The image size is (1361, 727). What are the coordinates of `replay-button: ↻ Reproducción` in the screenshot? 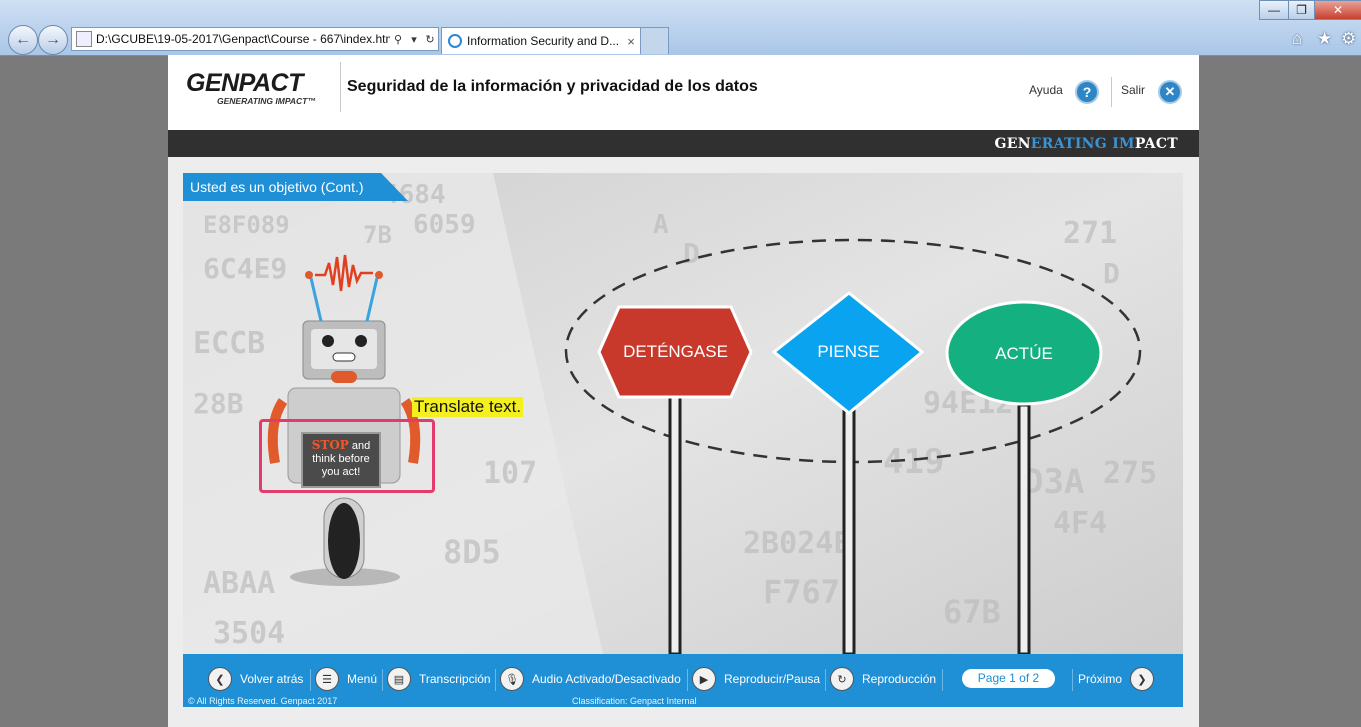 It's located at (883, 679).